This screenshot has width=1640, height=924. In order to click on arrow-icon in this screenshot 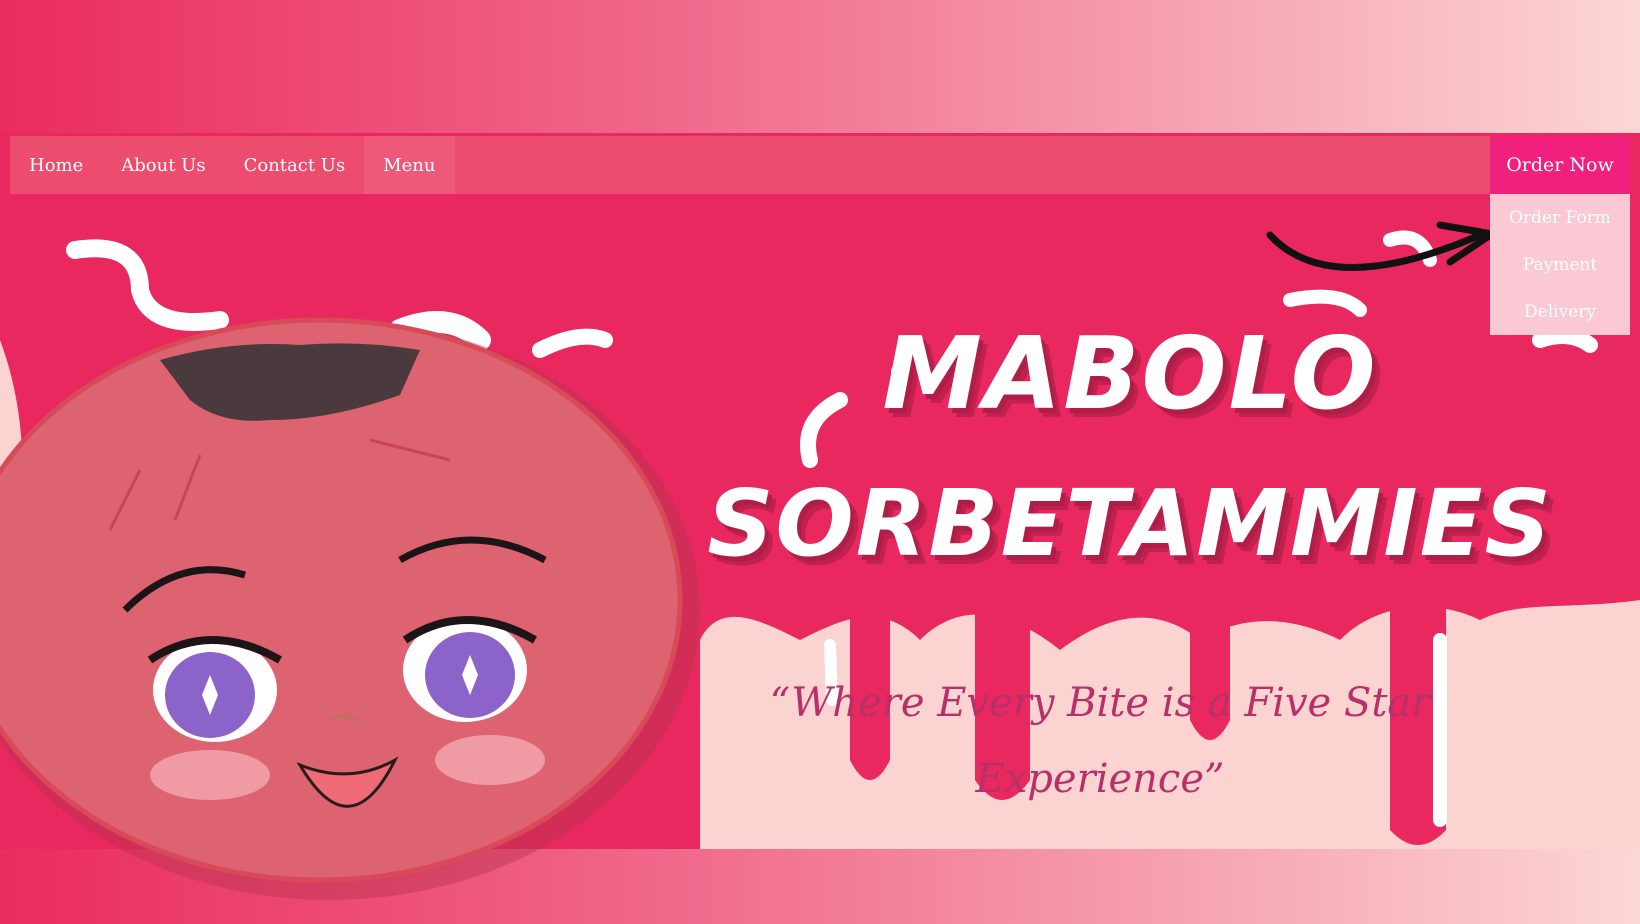, I will do `click(1381, 246)`.